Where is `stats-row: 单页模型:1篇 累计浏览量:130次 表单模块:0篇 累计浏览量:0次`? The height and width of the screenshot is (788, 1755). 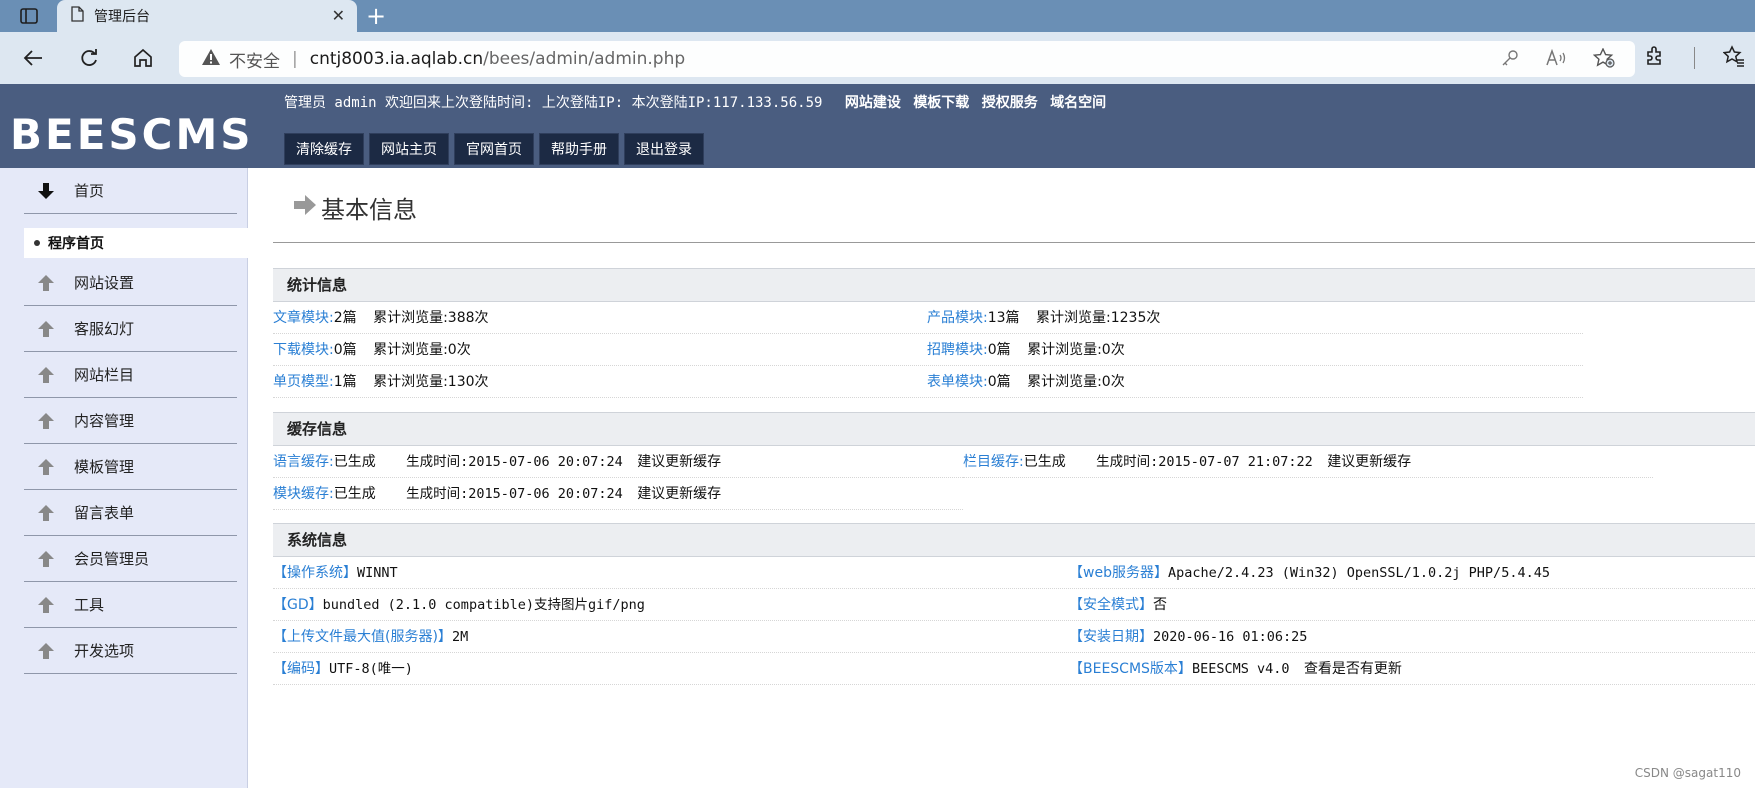
stats-row: 单页模型:1篇 累计浏览量:130次 表单模块:0篇 累计浏览量:0次 is located at coordinates (928, 382).